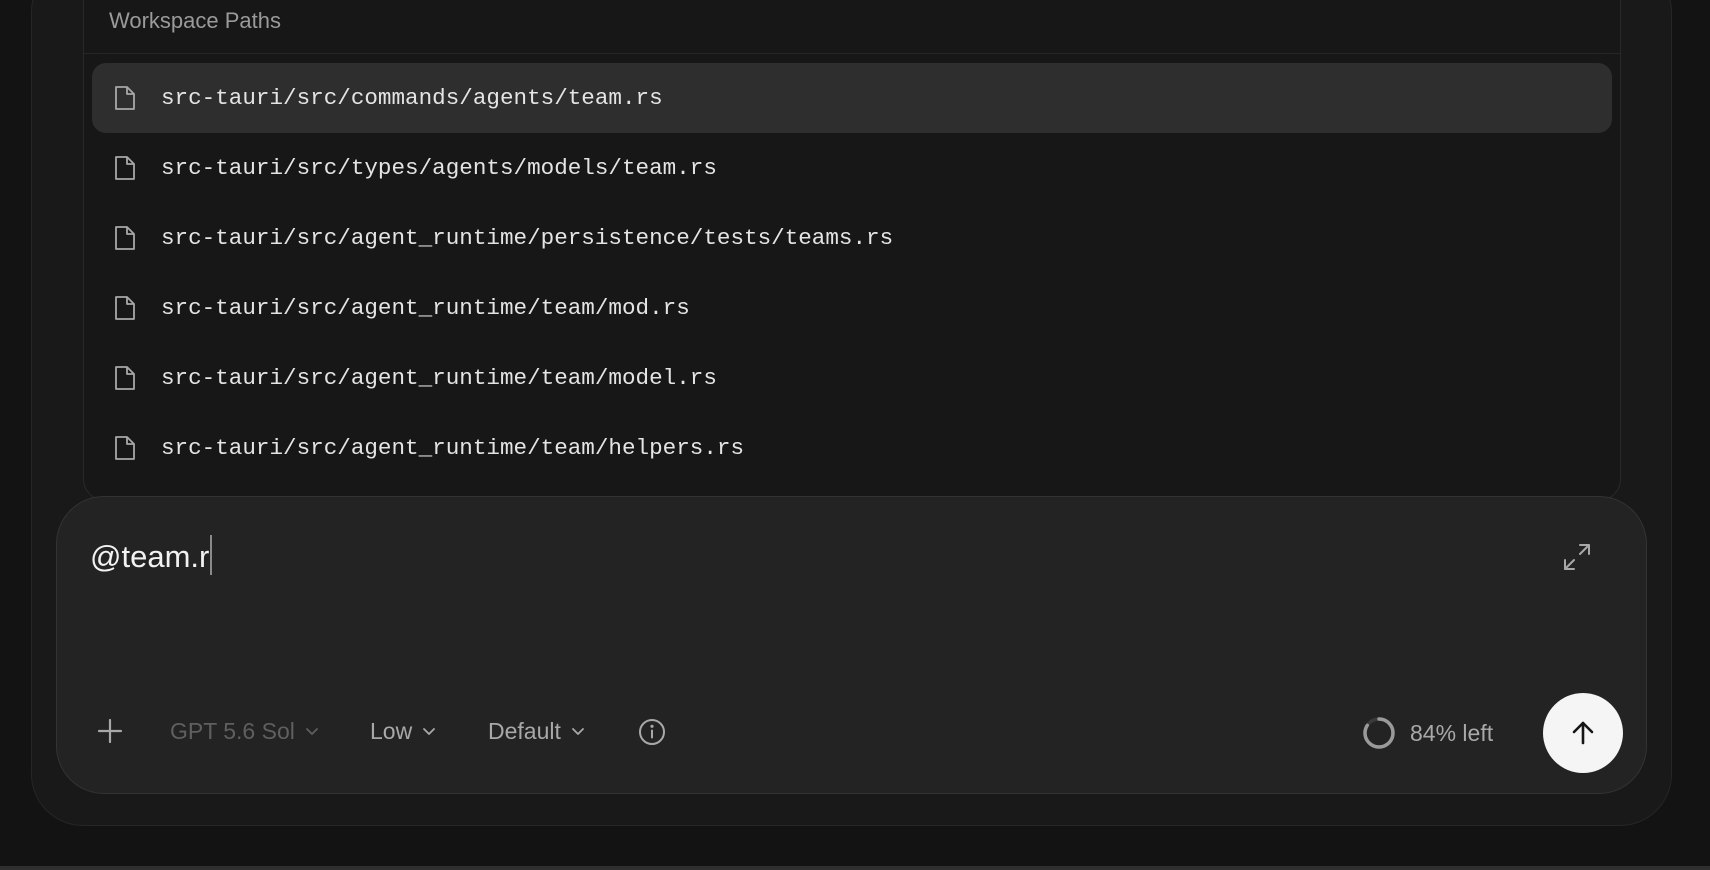 The height and width of the screenshot is (870, 1710). I want to click on model-selector-label: GPT 5.6 Sol, so click(232, 731).